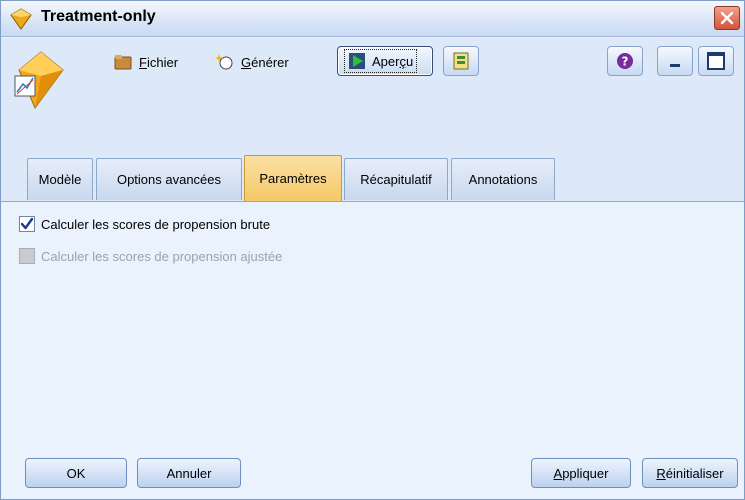 Image resolution: width=745 pixels, height=500 pixels. What do you see at coordinates (675, 61) in the screenshot?
I see `minimize-button` at bounding box center [675, 61].